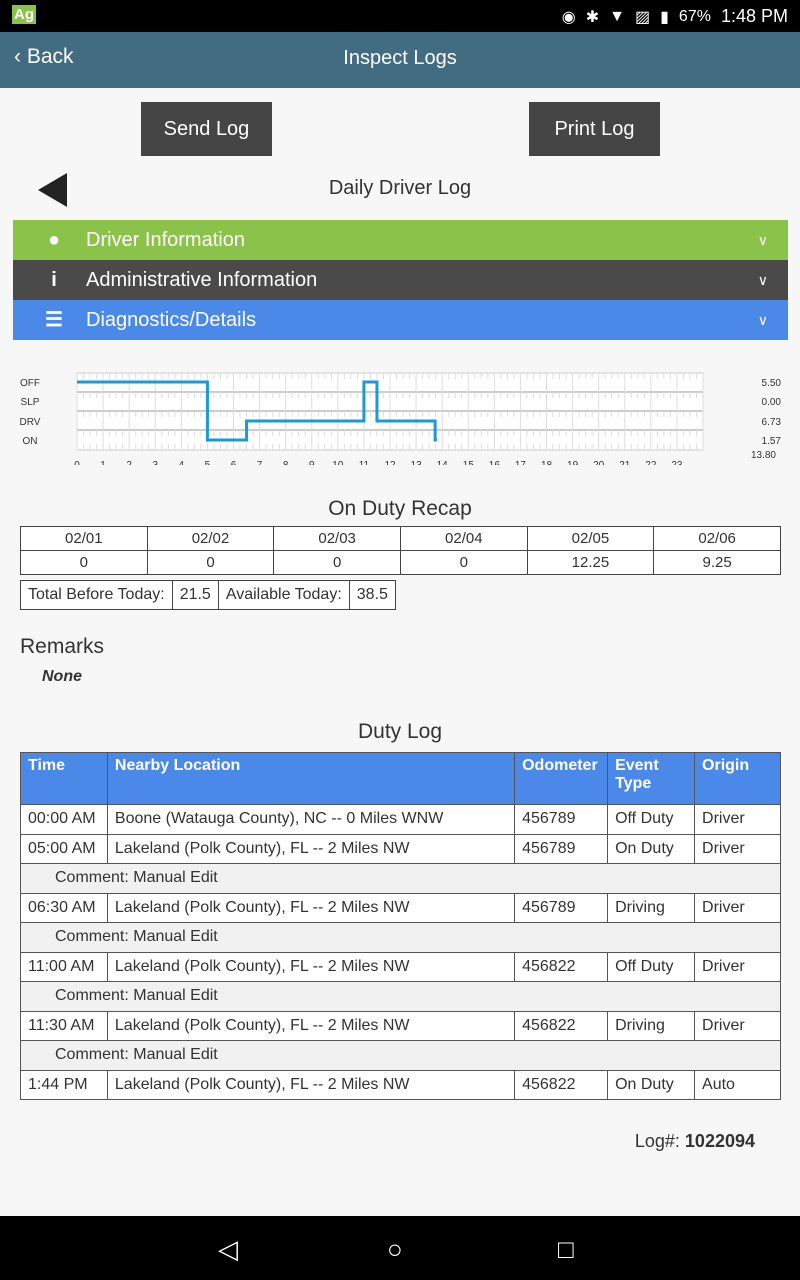  Describe the element at coordinates (228, 1249) in the screenshot. I see `back-nav-icon: ◁` at that location.